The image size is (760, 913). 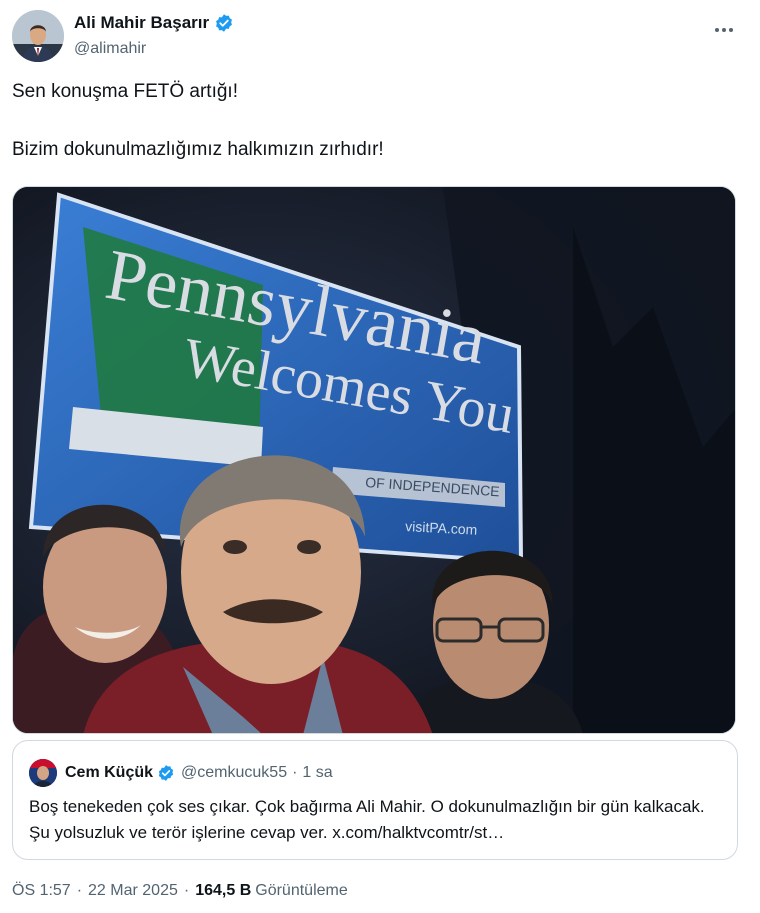 What do you see at coordinates (141, 23) in the screenshot?
I see `author-name: Ali Mahir Başarır` at bounding box center [141, 23].